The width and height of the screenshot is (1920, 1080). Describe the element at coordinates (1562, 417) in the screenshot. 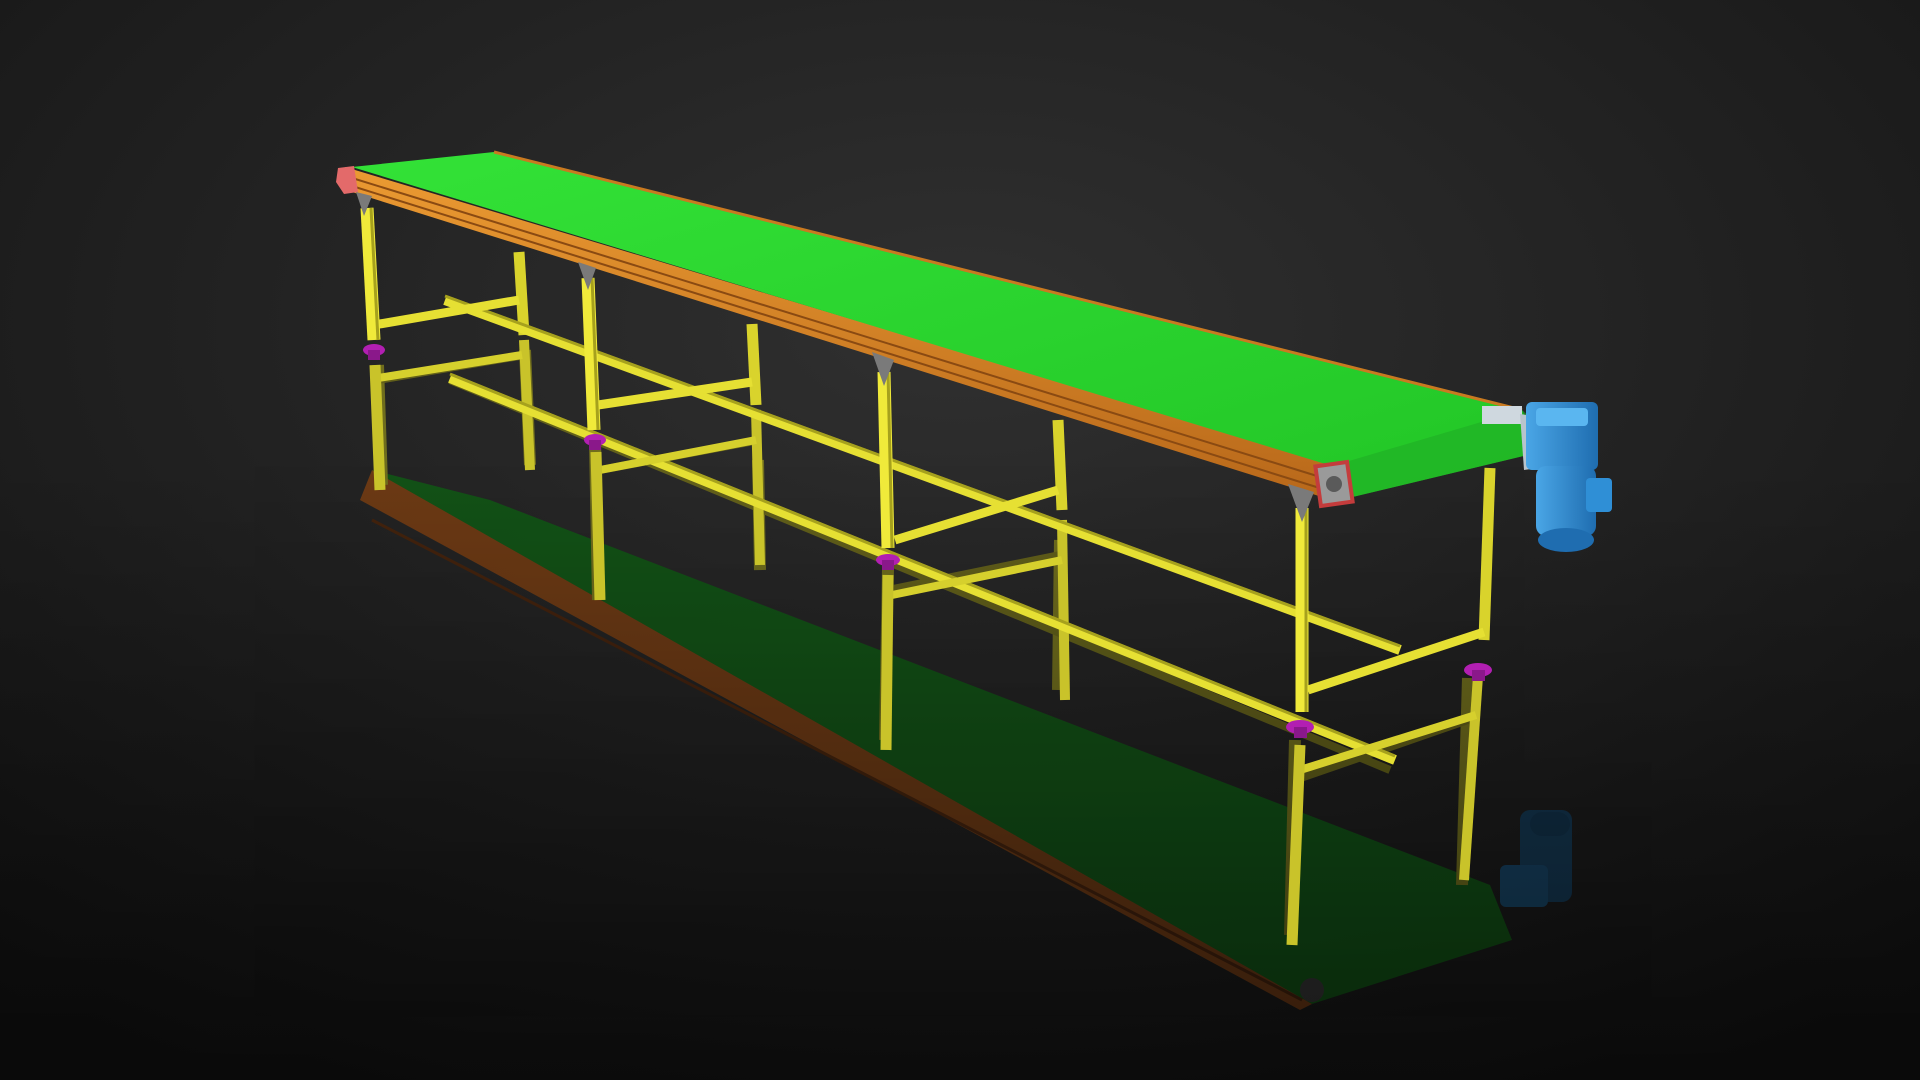

I see `gearbox-top` at that location.